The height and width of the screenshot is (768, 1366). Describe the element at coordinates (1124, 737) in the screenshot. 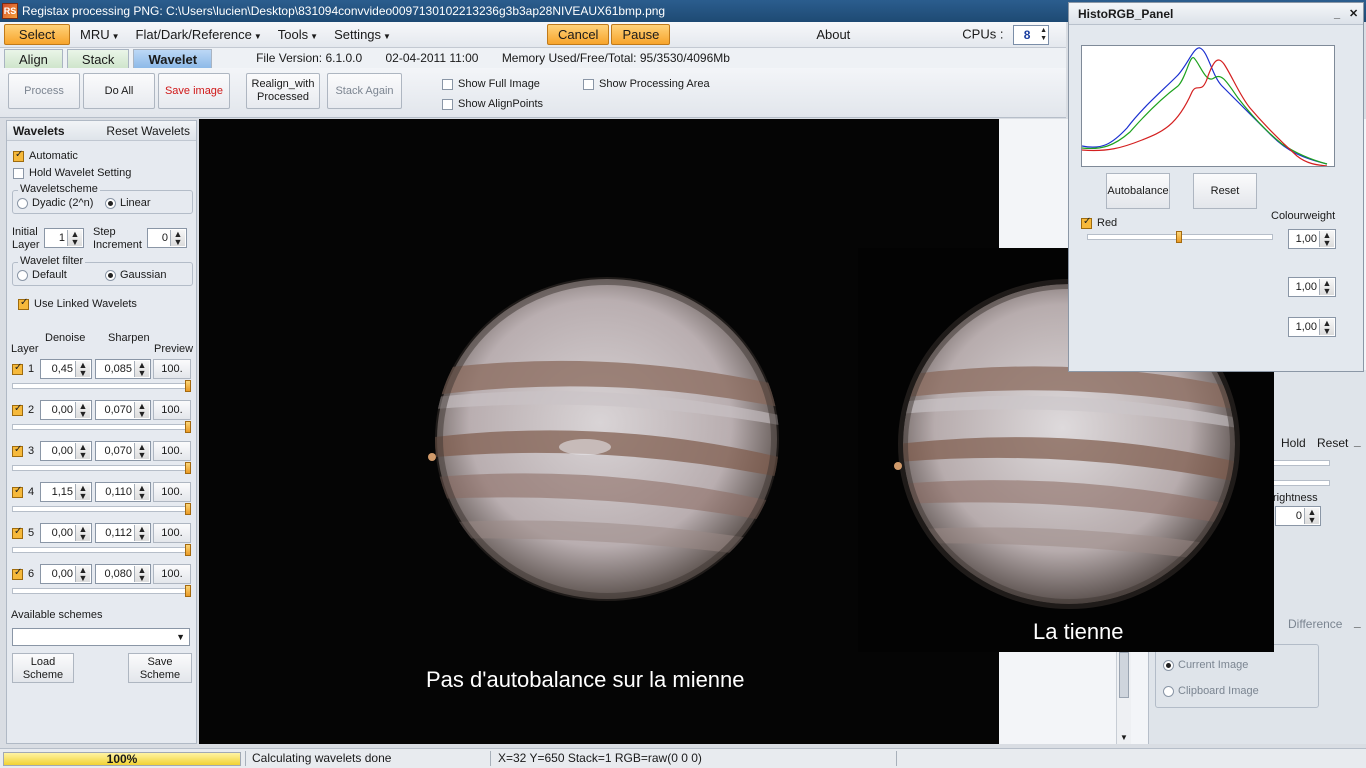

I see `scroll-down-arrow-icon: ▼` at that location.